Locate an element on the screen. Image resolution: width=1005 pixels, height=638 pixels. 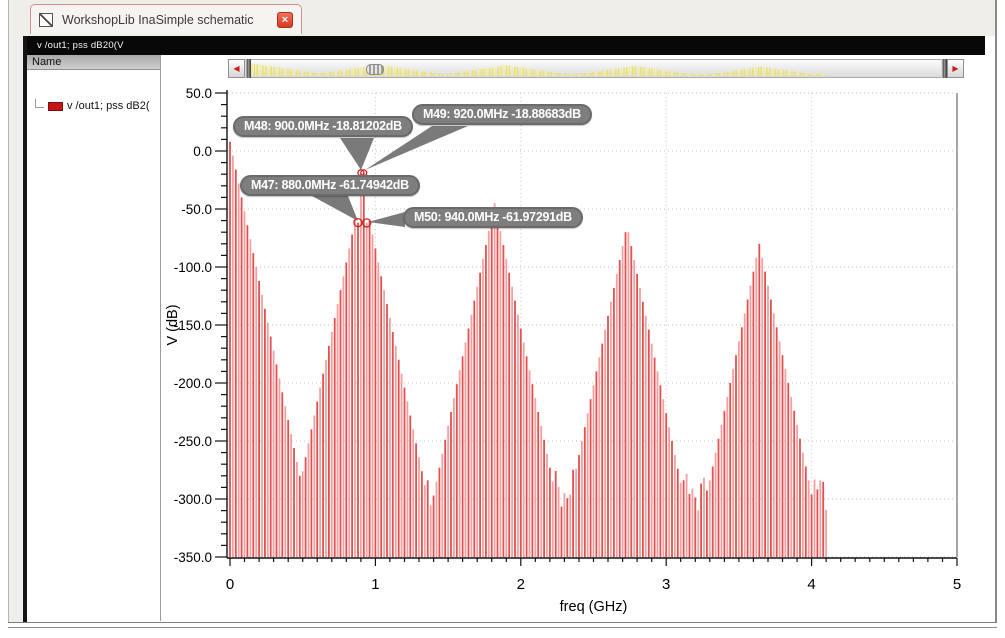
close-icon: × is located at coordinates (285, 19).